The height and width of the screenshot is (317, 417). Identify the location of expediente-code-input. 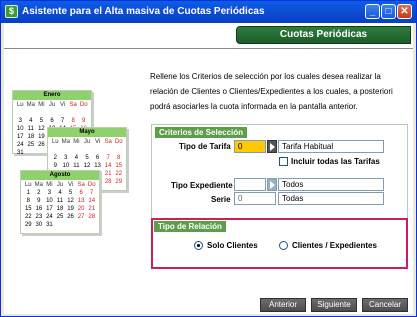
(250, 184).